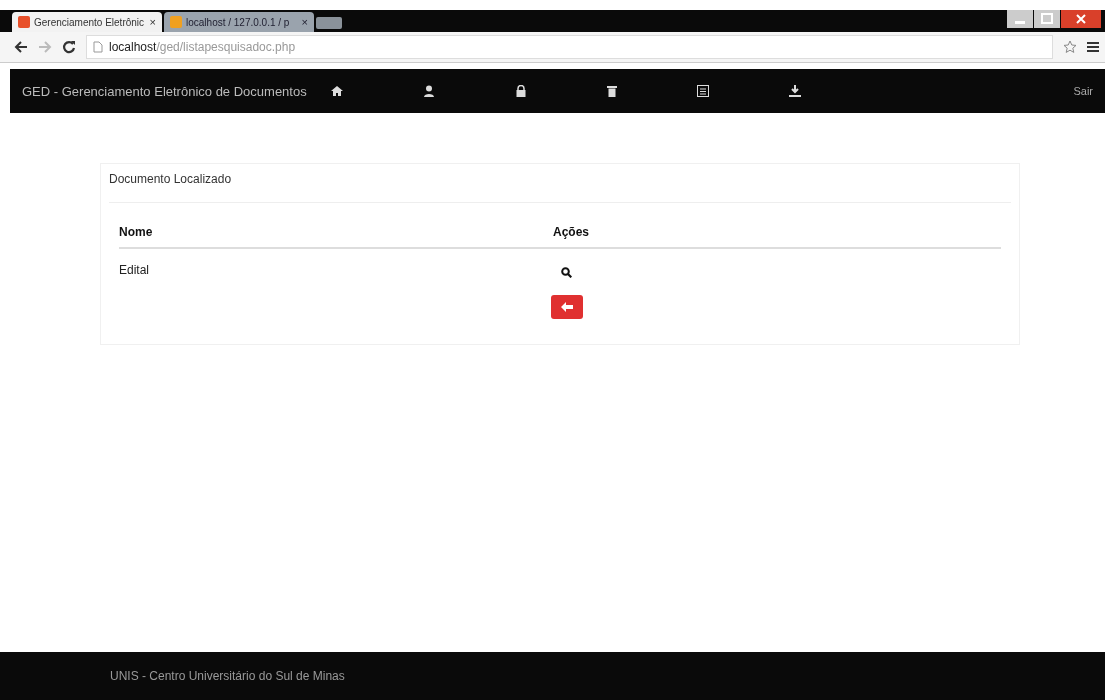 This screenshot has width=1105, height=700. I want to click on reload-icon, so click(69, 47).